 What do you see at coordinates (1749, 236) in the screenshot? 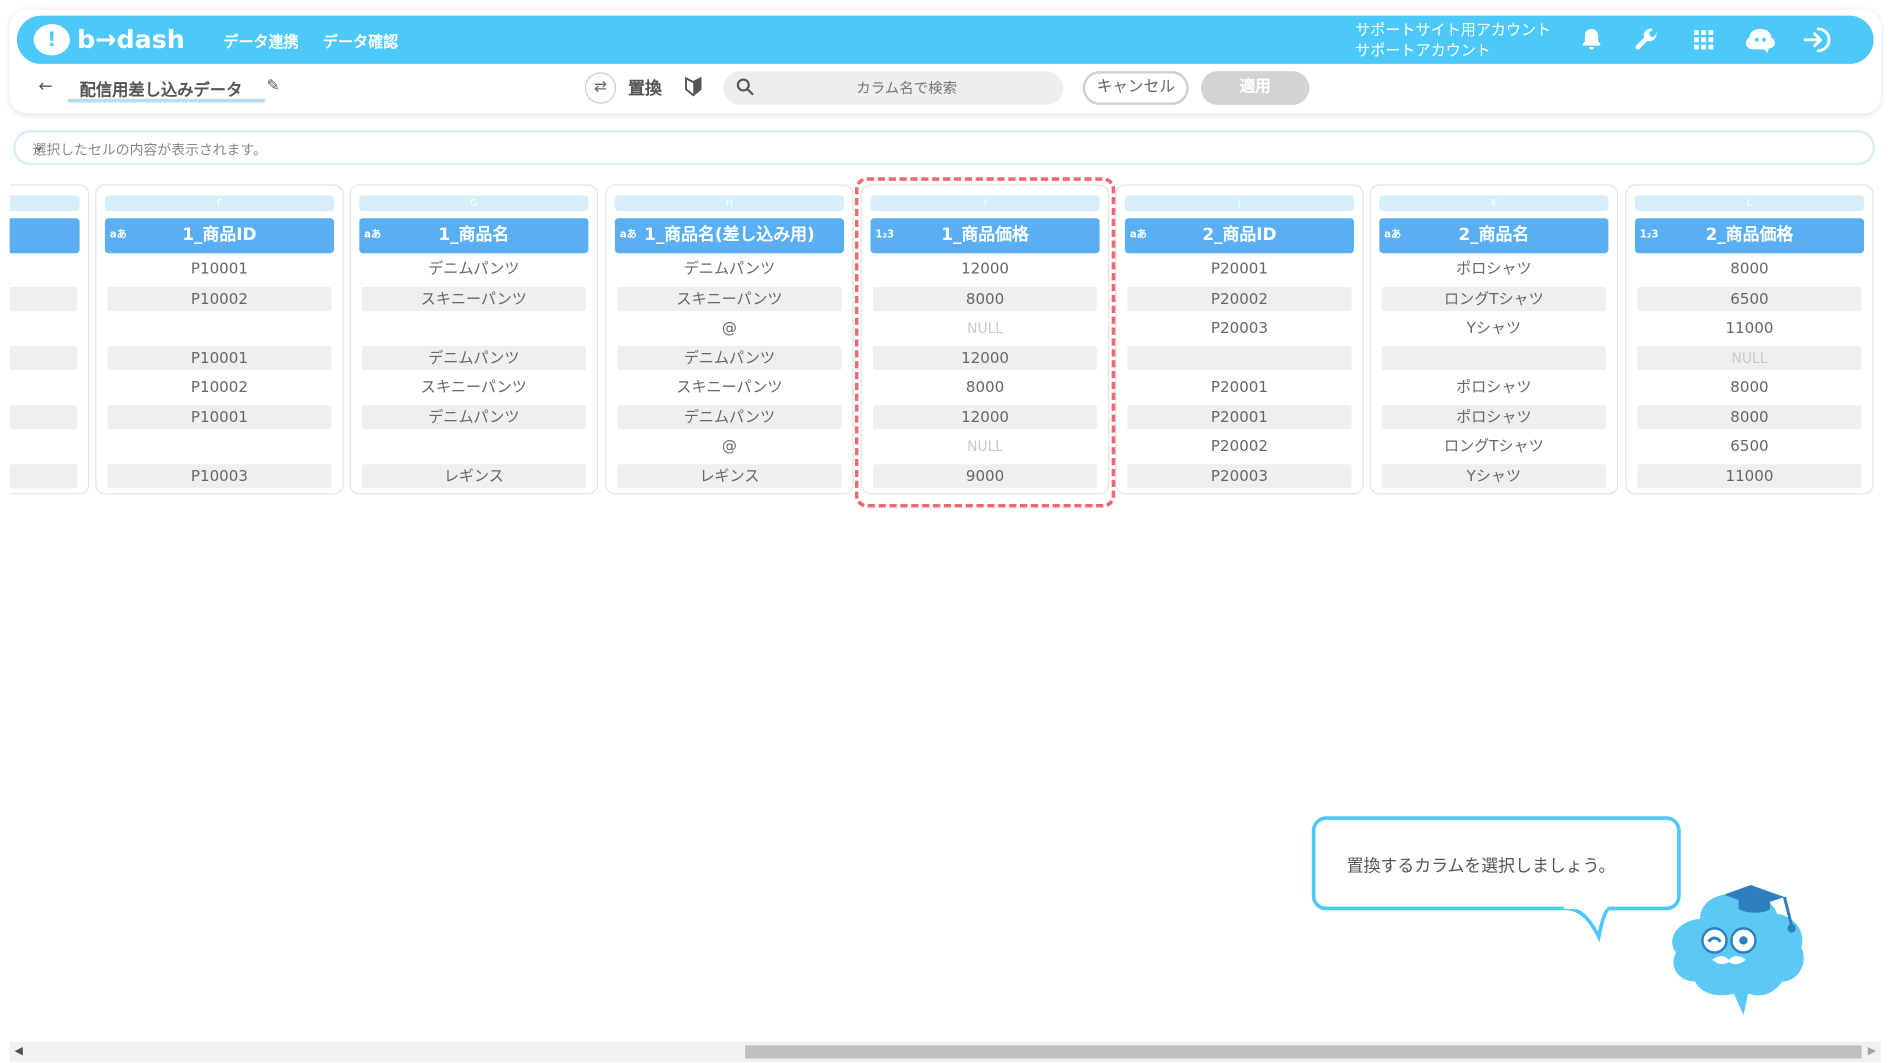
I see `column-header: 1₂3 2_商品価格` at bounding box center [1749, 236].